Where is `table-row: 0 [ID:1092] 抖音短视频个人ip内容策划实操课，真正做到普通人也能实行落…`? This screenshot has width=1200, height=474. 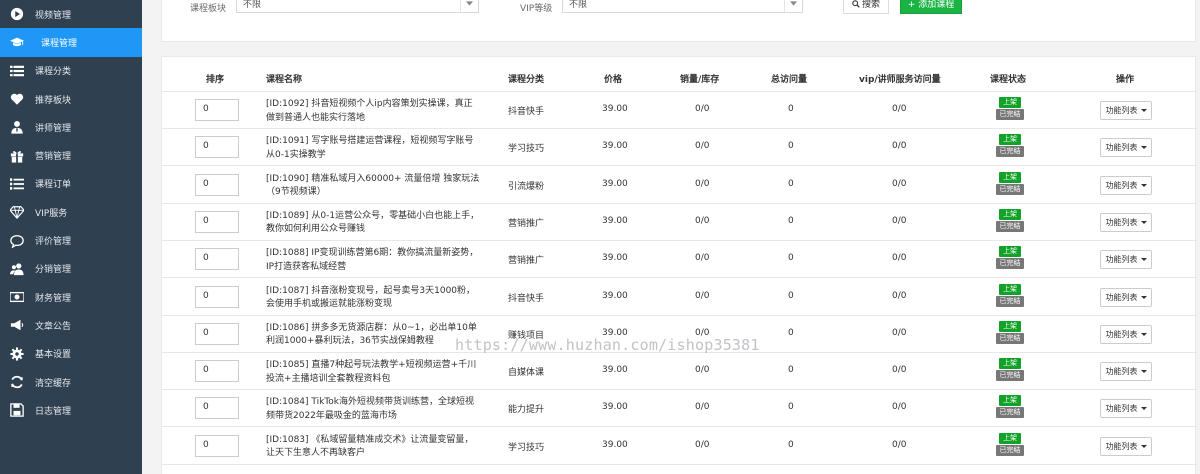
table-row: 0 [ID:1092] 抖音短视频个人ip内容策划实操课，真正做到普通人也能实行落… is located at coordinates (679, 110).